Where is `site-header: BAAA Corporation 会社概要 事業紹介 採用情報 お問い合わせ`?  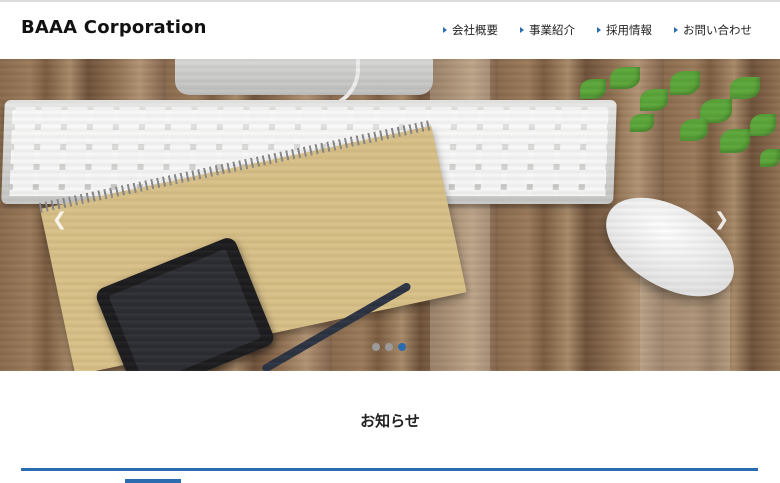 site-header: BAAA Corporation 会社概要 事業紹介 採用情報 お問い合わせ is located at coordinates (390, 30).